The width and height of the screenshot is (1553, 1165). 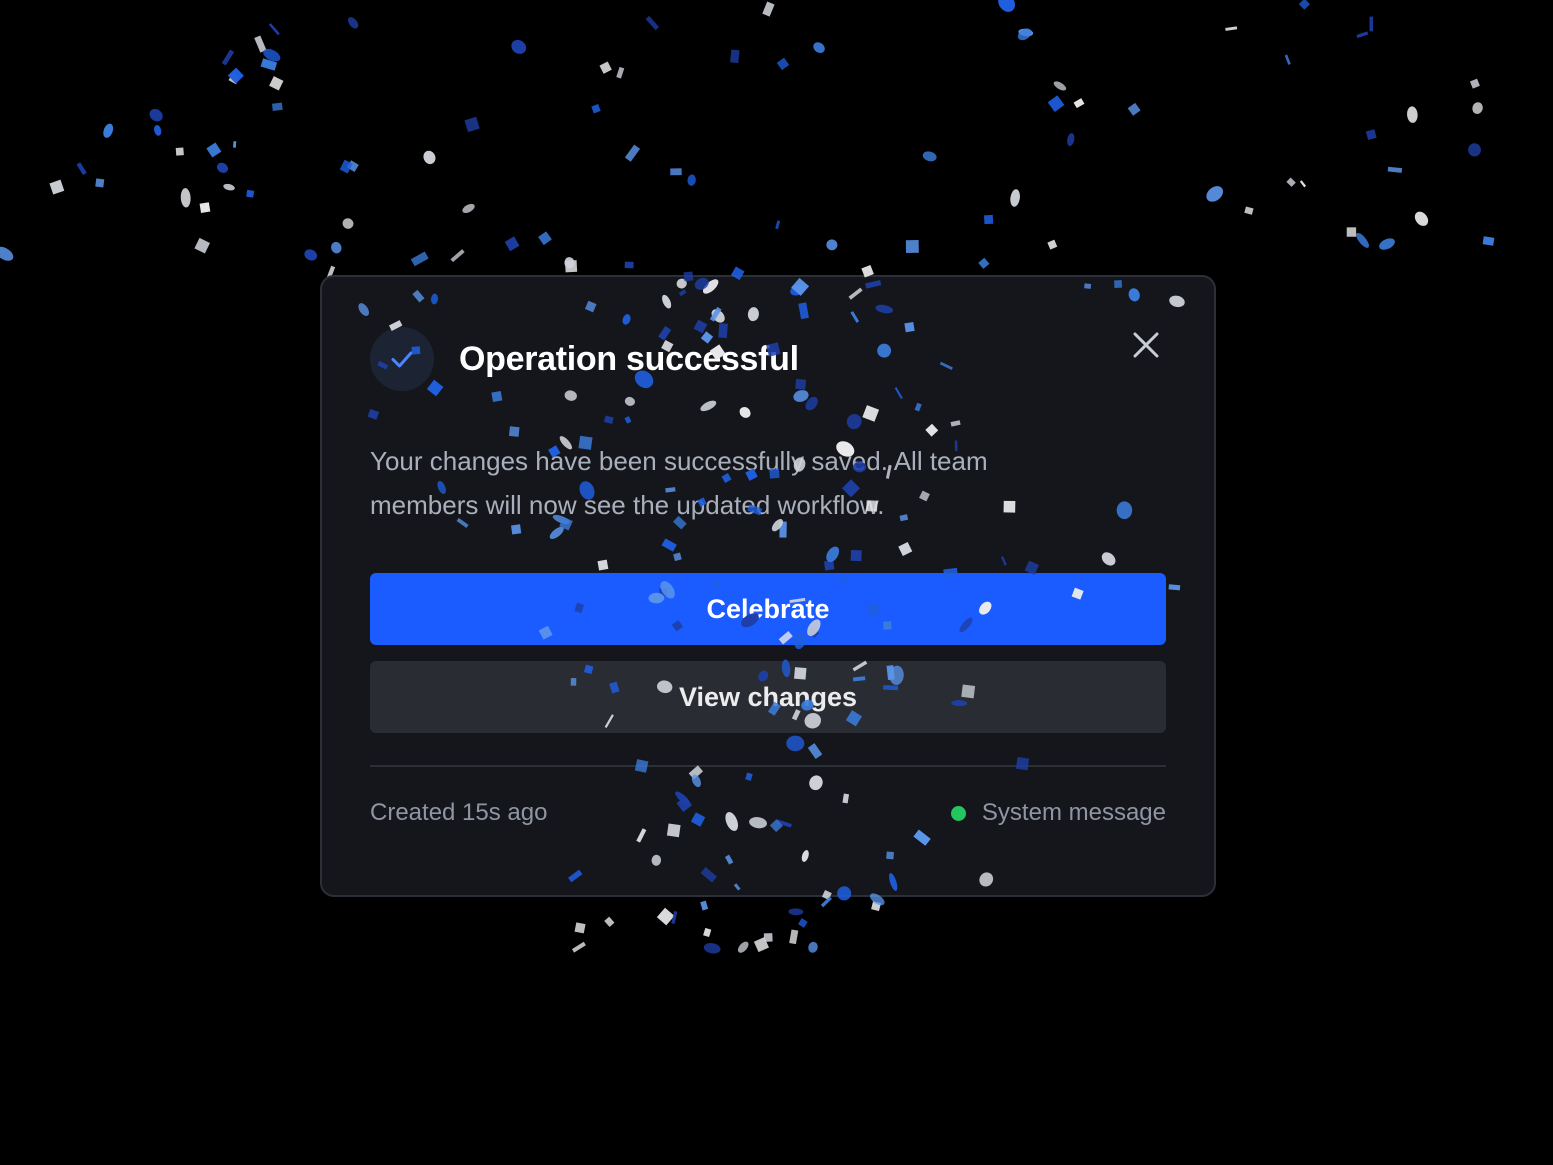 I want to click on view-changes-button: View changes, so click(x=768, y=697).